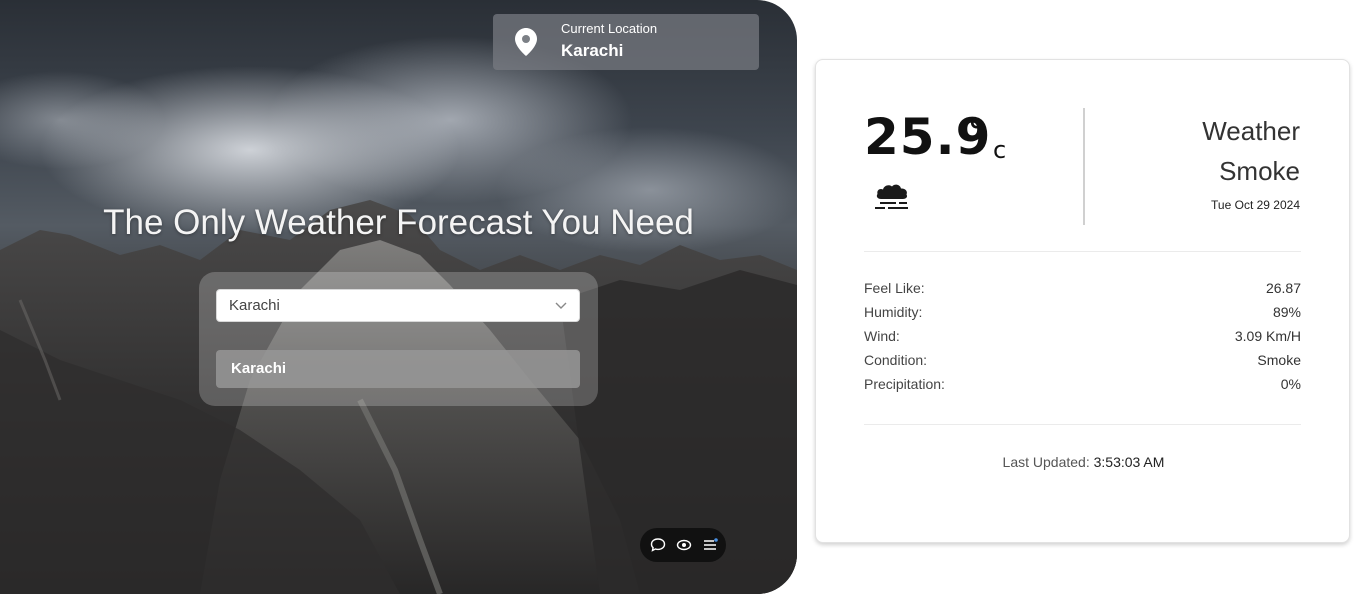 The image size is (1366, 594). What do you see at coordinates (1000, 150) in the screenshot?
I see `temperature-unit: c` at bounding box center [1000, 150].